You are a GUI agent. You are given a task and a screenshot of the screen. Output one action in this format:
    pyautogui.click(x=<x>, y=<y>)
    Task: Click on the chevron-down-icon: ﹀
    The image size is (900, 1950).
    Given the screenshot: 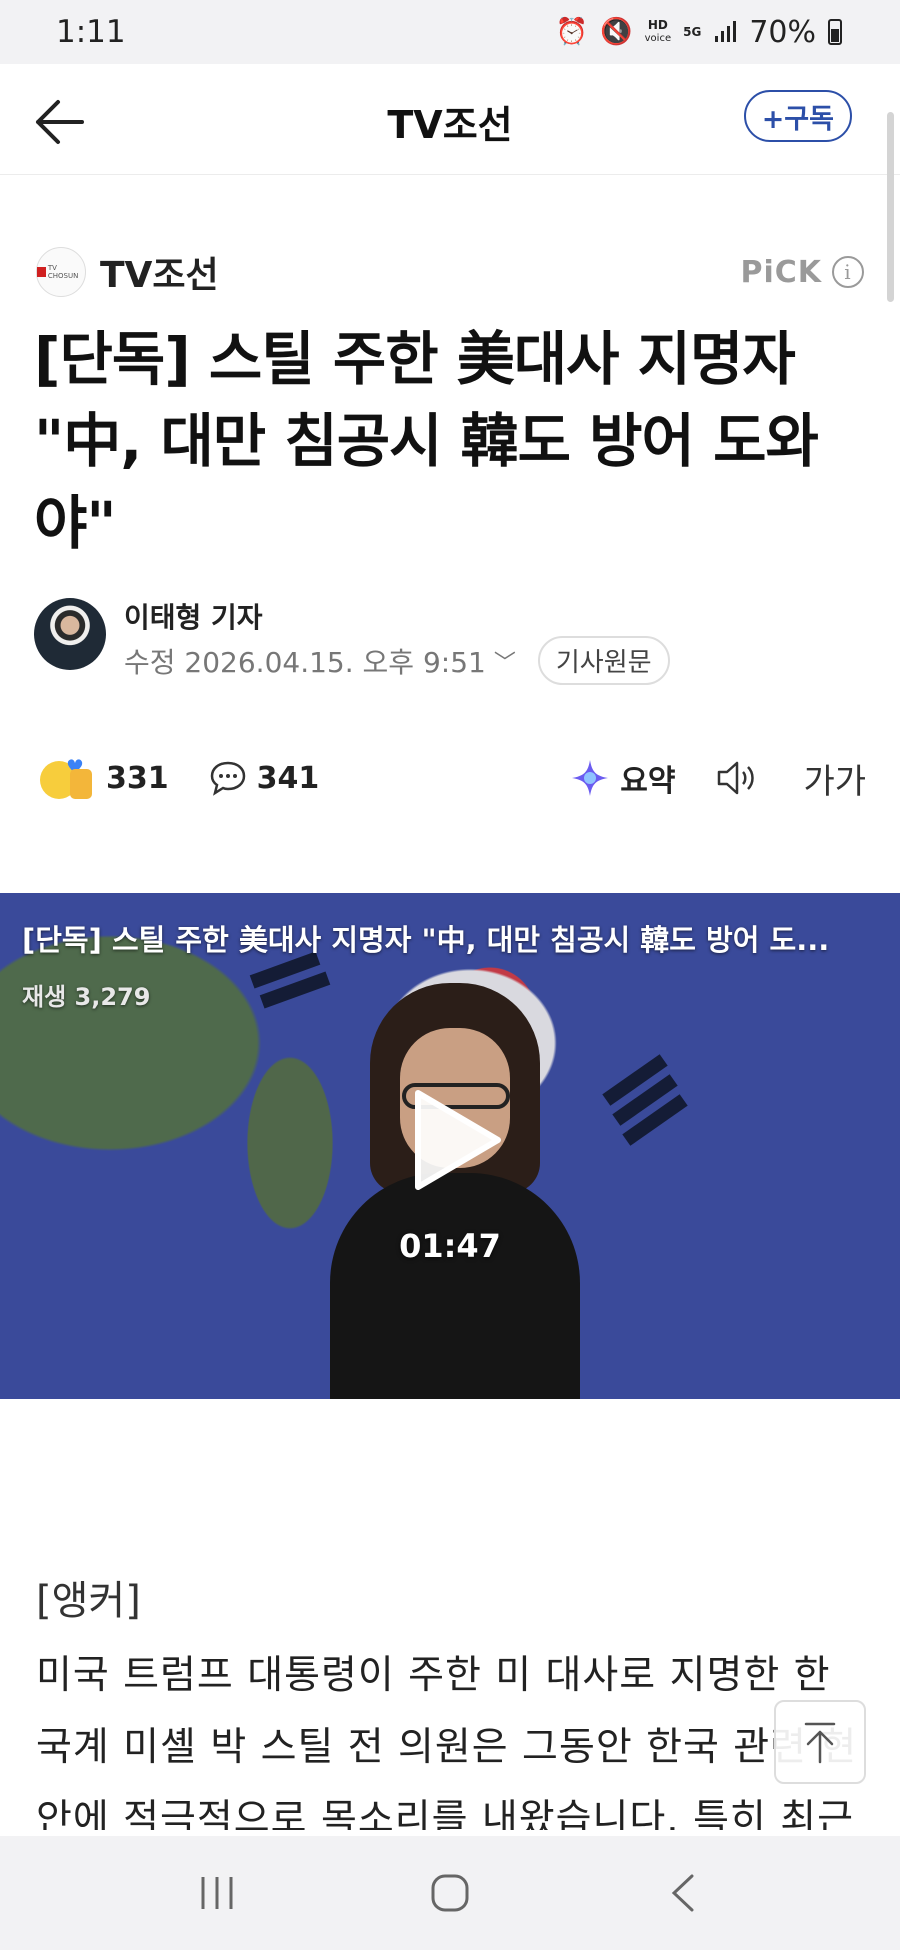 What is the action you would take?
    pyautogui.click(x=505, y=661)
    